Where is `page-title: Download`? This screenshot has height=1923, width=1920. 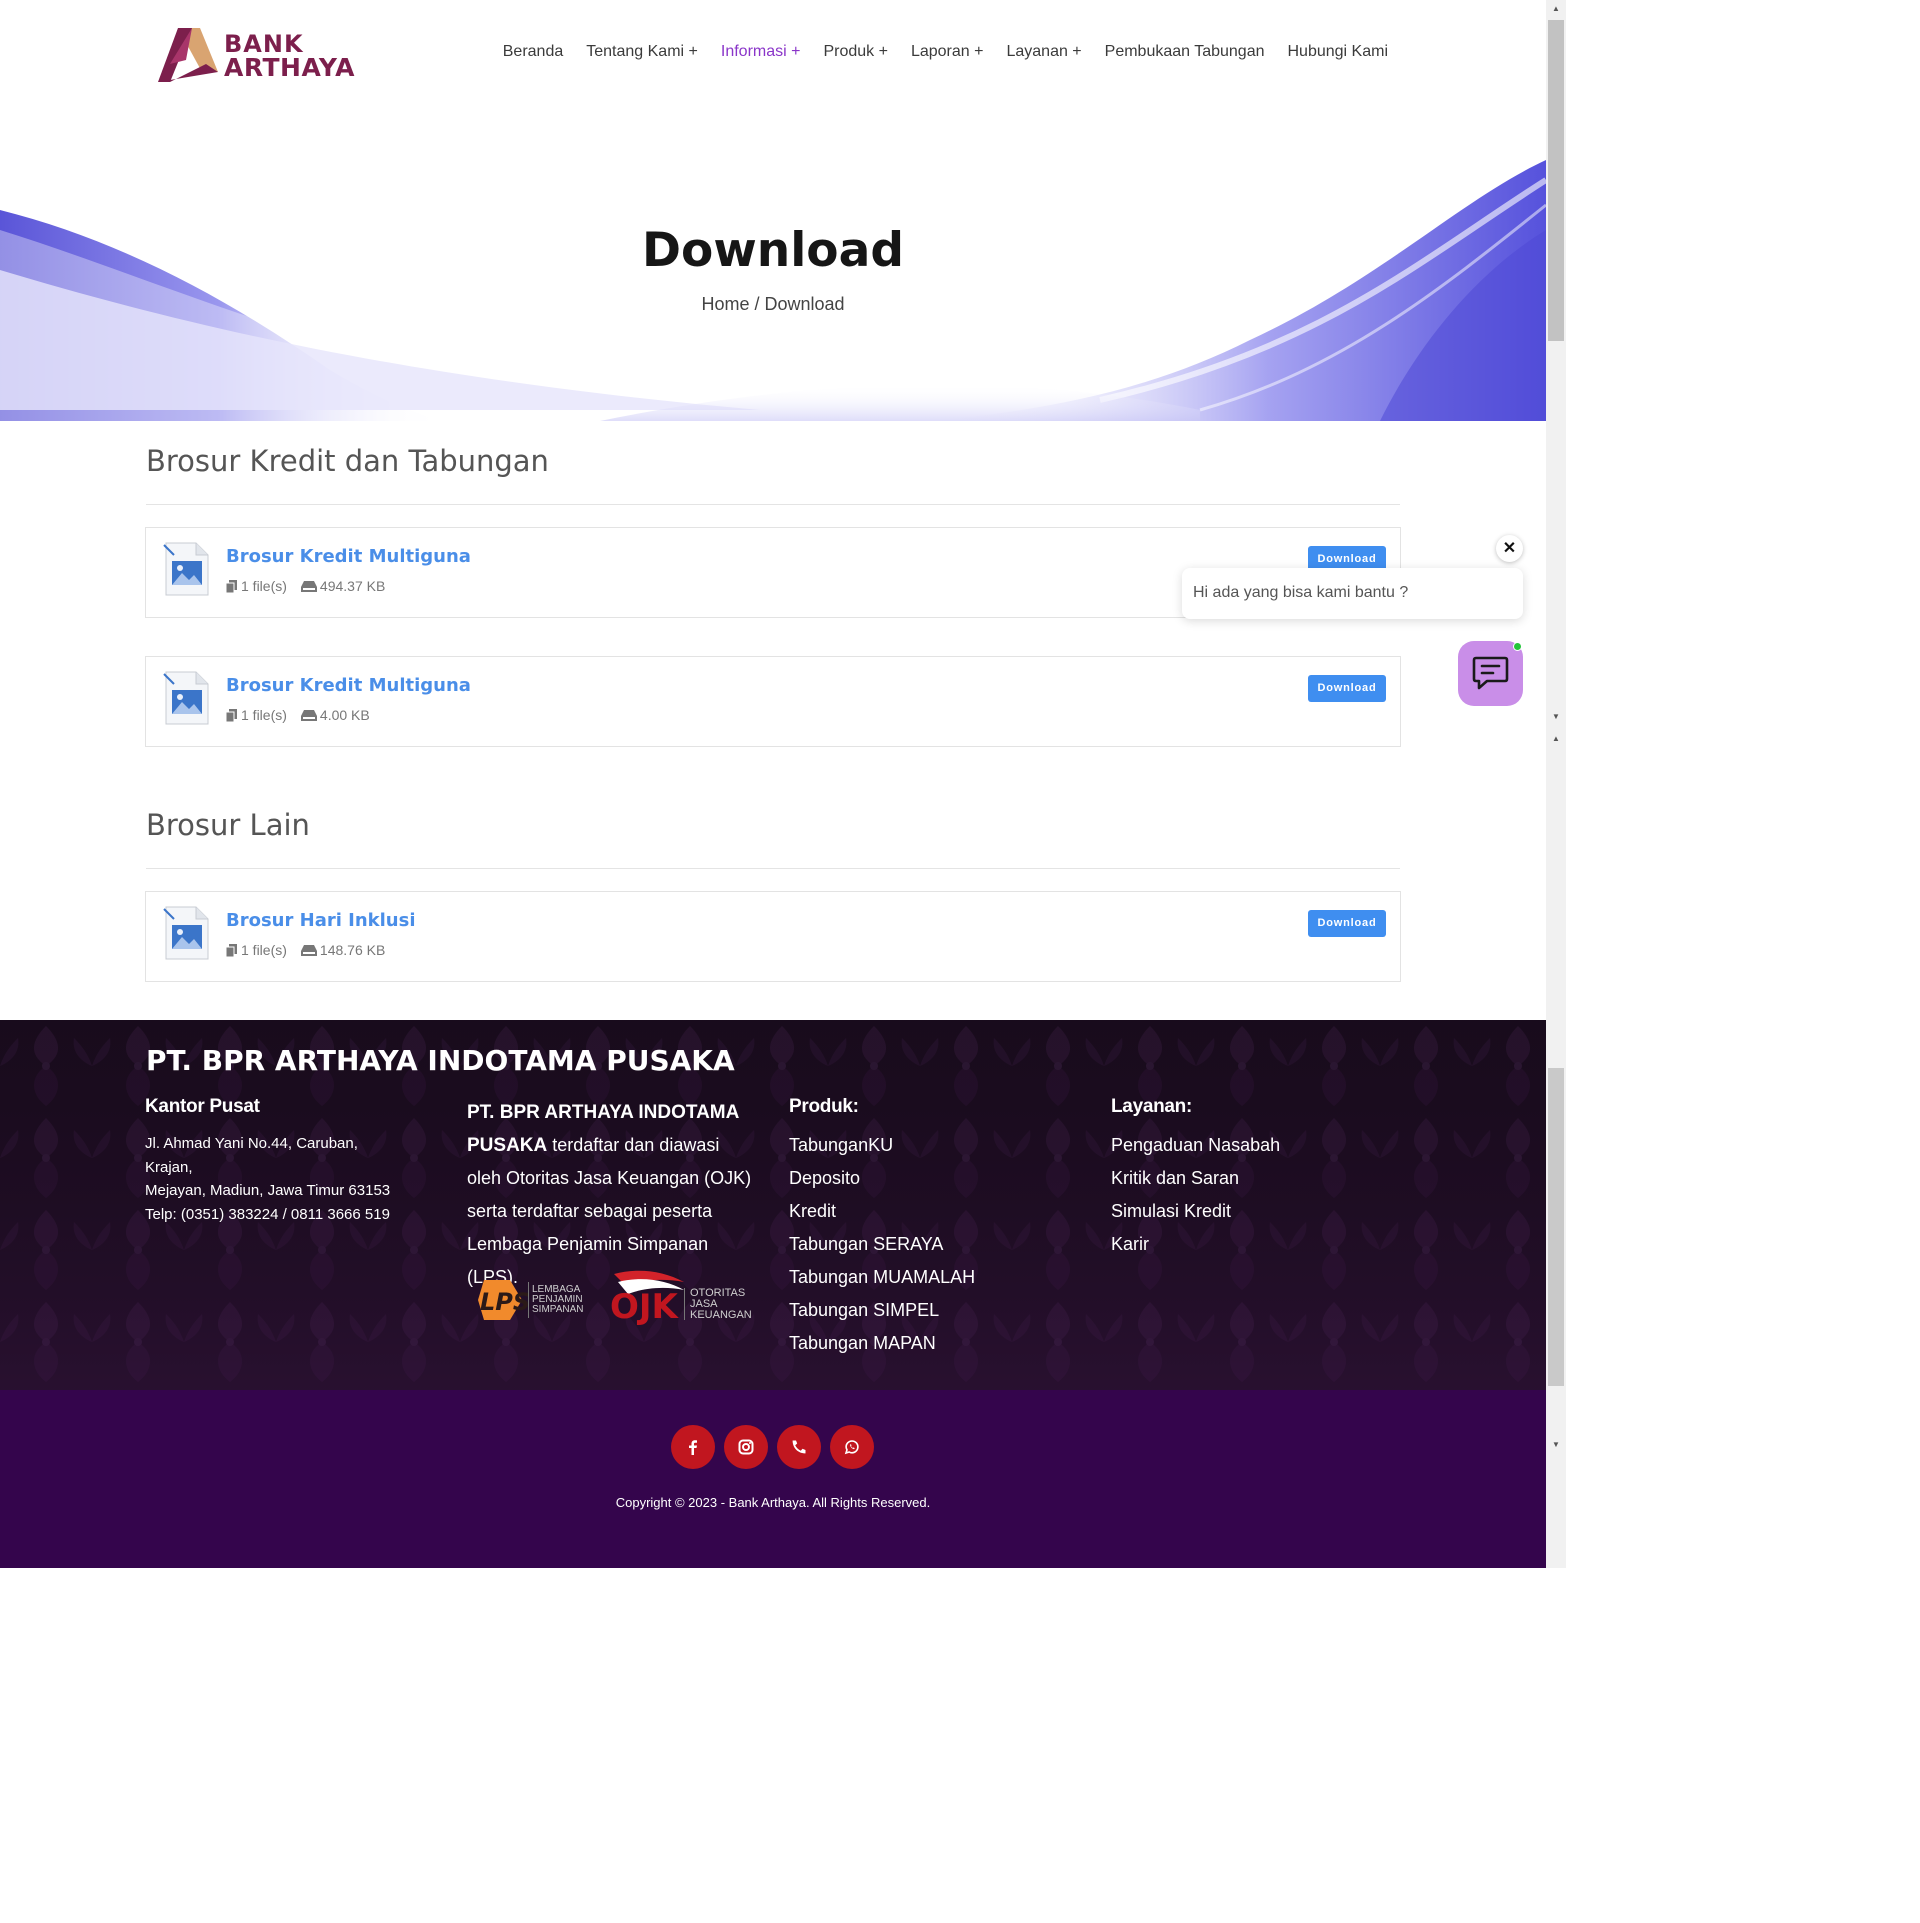
page-title: Download is located at coordinates (773, 250).